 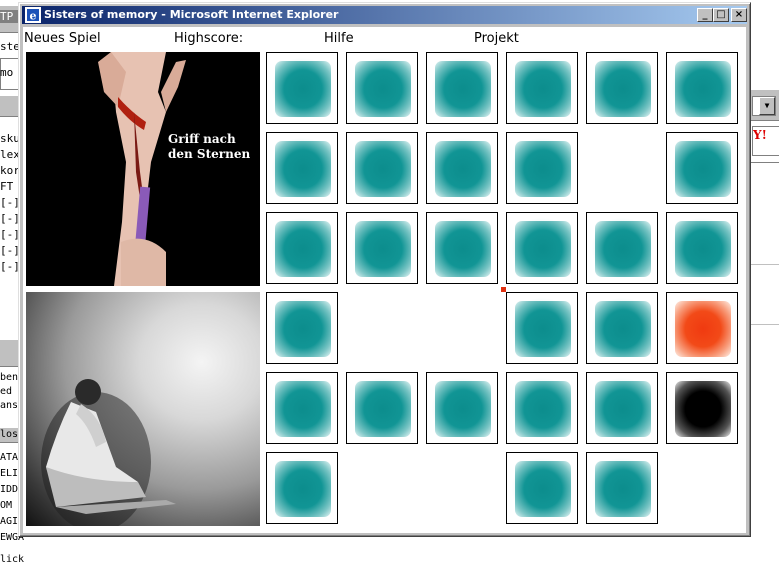 What do you see at coordinates (705, 15) in the screenshot?
I see `minimize-button: _` at bounding box center [705, 15].